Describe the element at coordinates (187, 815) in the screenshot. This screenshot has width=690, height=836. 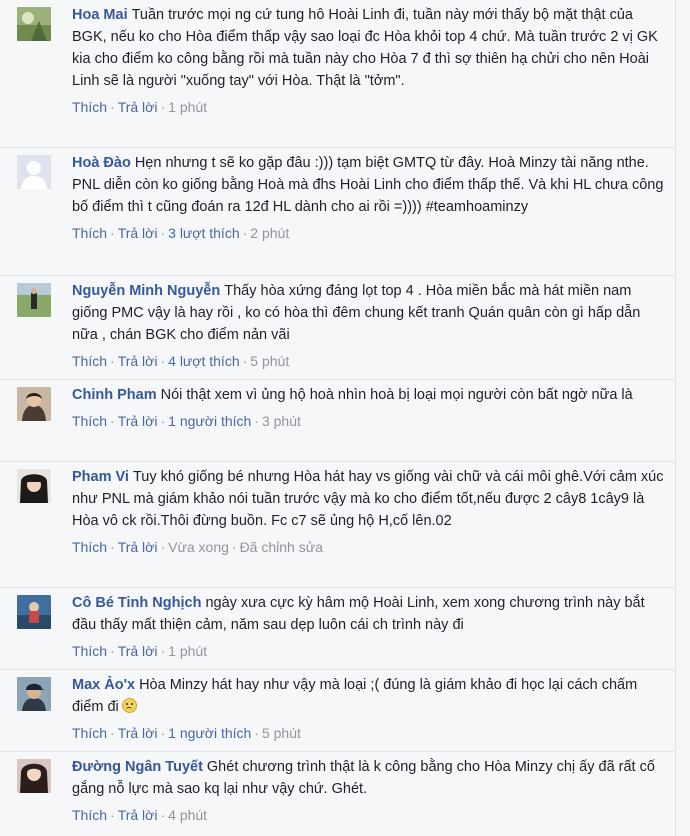
I see `timestamp: 4 phút` at that location.